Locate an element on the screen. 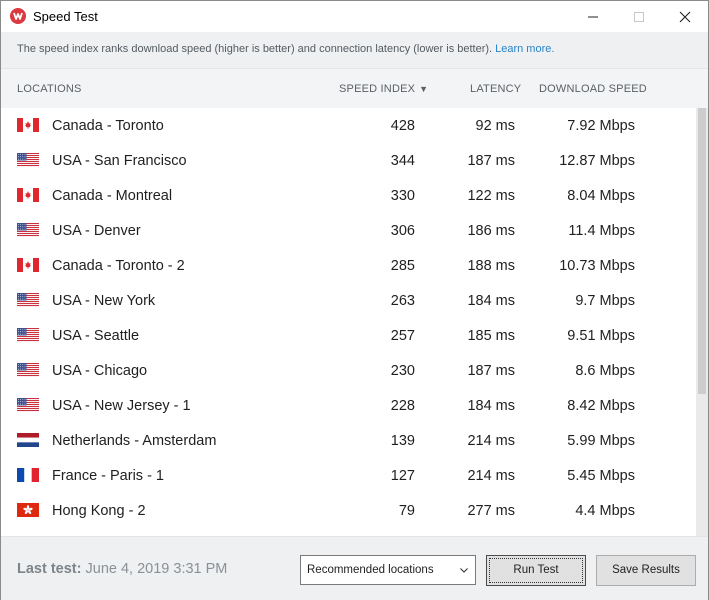 Image resolution: width=709 pixels, height=600 pixels. flag-nl-icon is located at coordinates (28, 440).